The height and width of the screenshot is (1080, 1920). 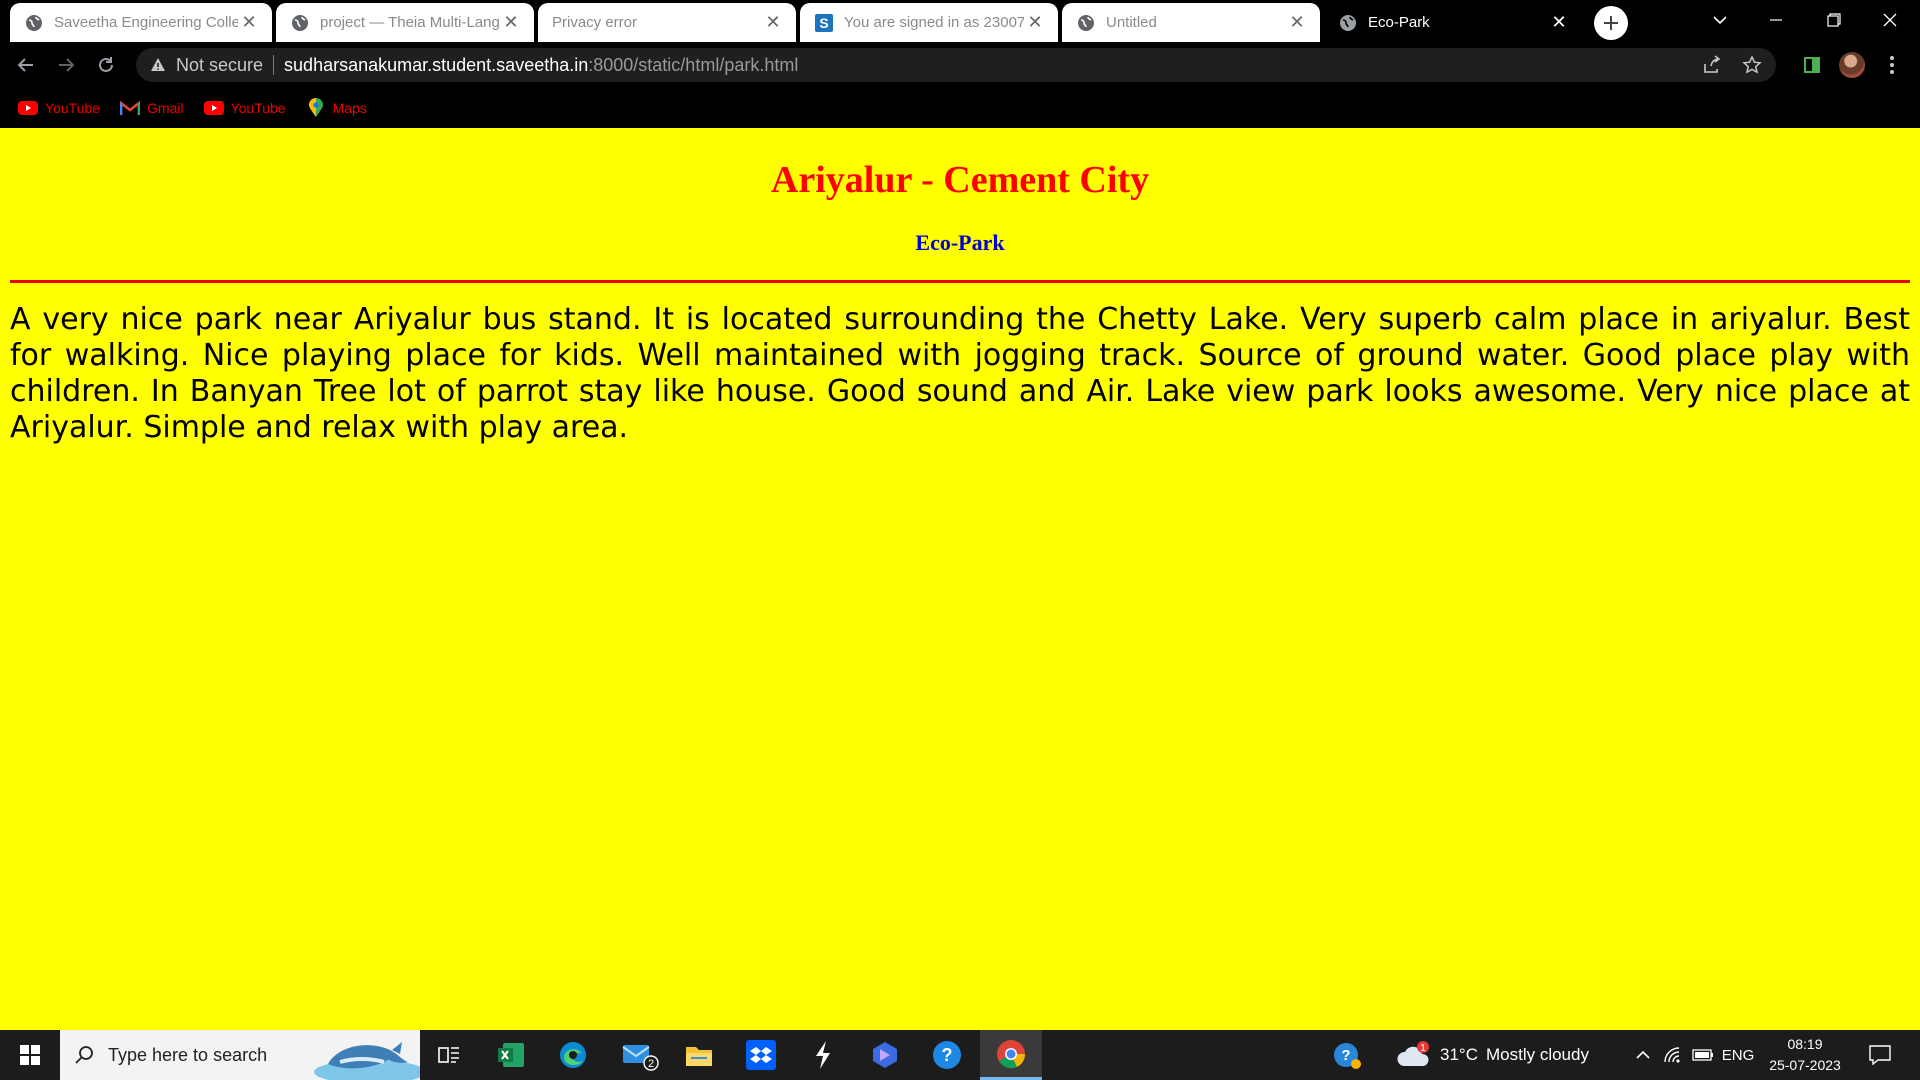 What do you see at coordinates (761, 1055) in the screenshot?
I see `dropbox-app` at bounding box center [761, 1055].